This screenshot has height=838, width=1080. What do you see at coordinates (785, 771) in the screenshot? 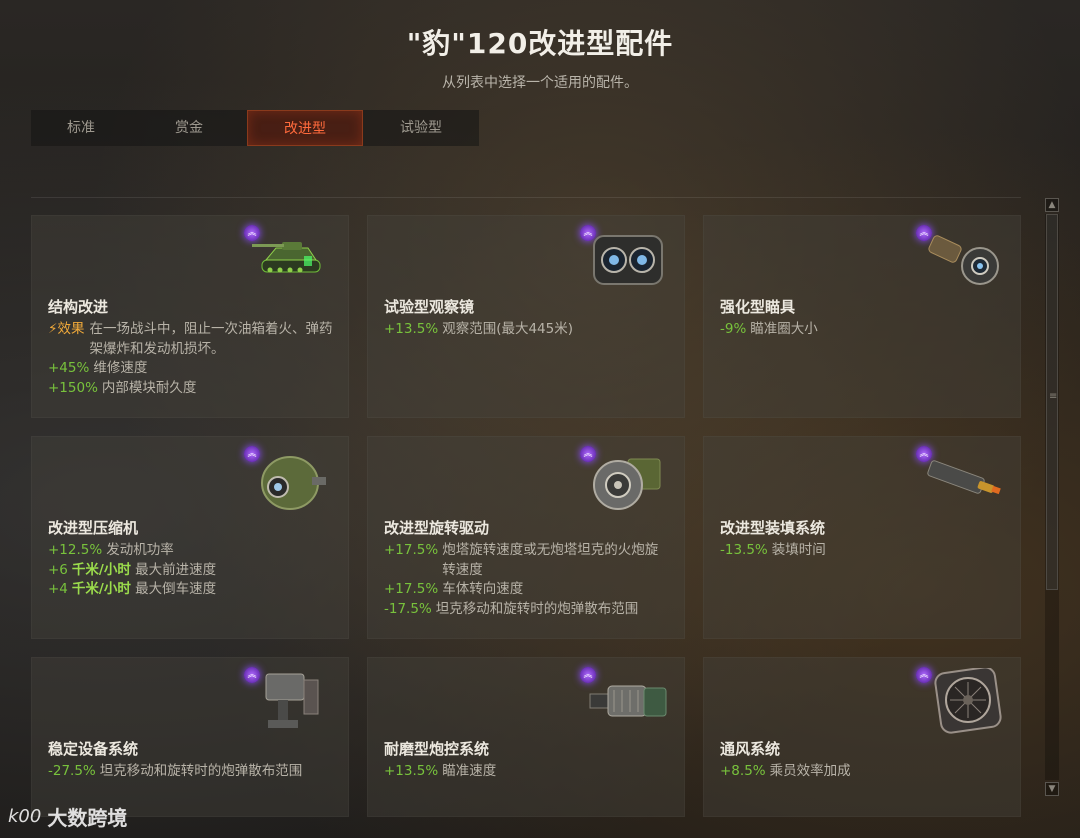
I see `stat-line: +8.5% 乘员效率加成` at bounding box center [785, 771].